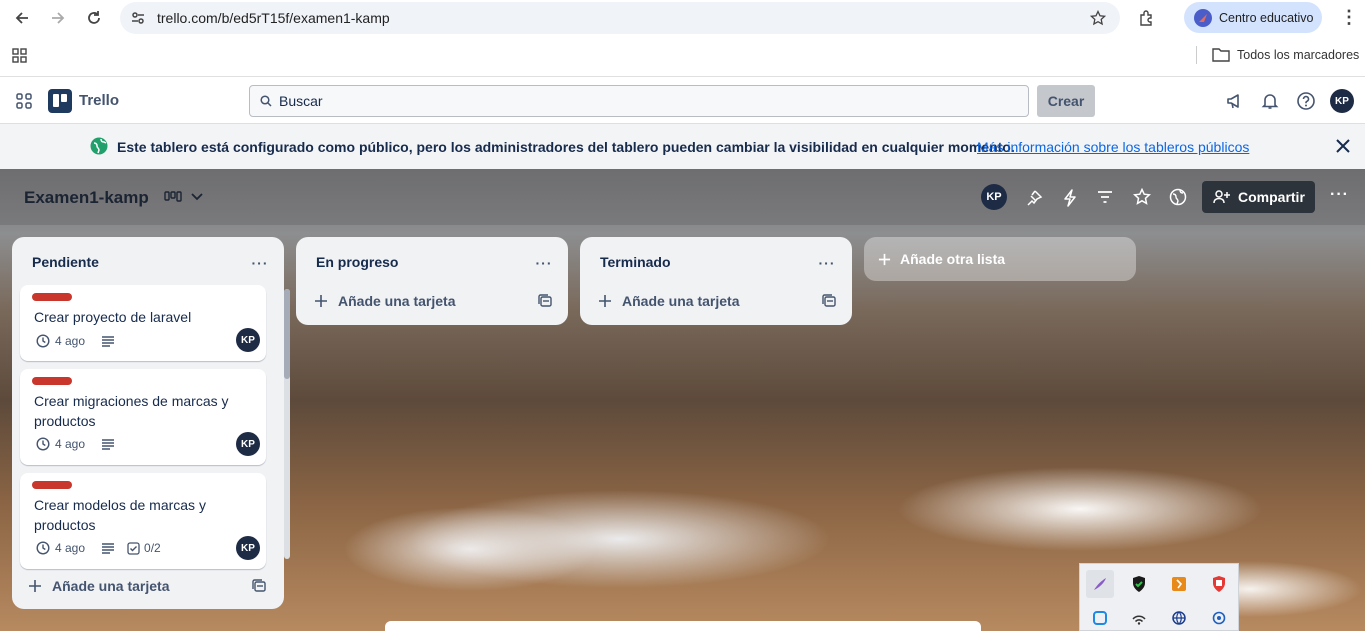  Describe the element at coordinates (1066, 101) in the screenshot. I see `create-button: Crear` at that location.